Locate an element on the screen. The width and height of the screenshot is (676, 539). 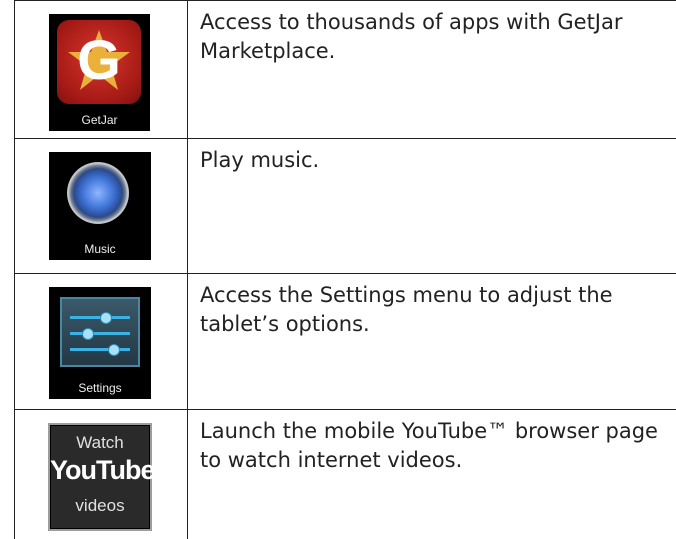
icon-label: Settings is located at coordinates (100, 388).